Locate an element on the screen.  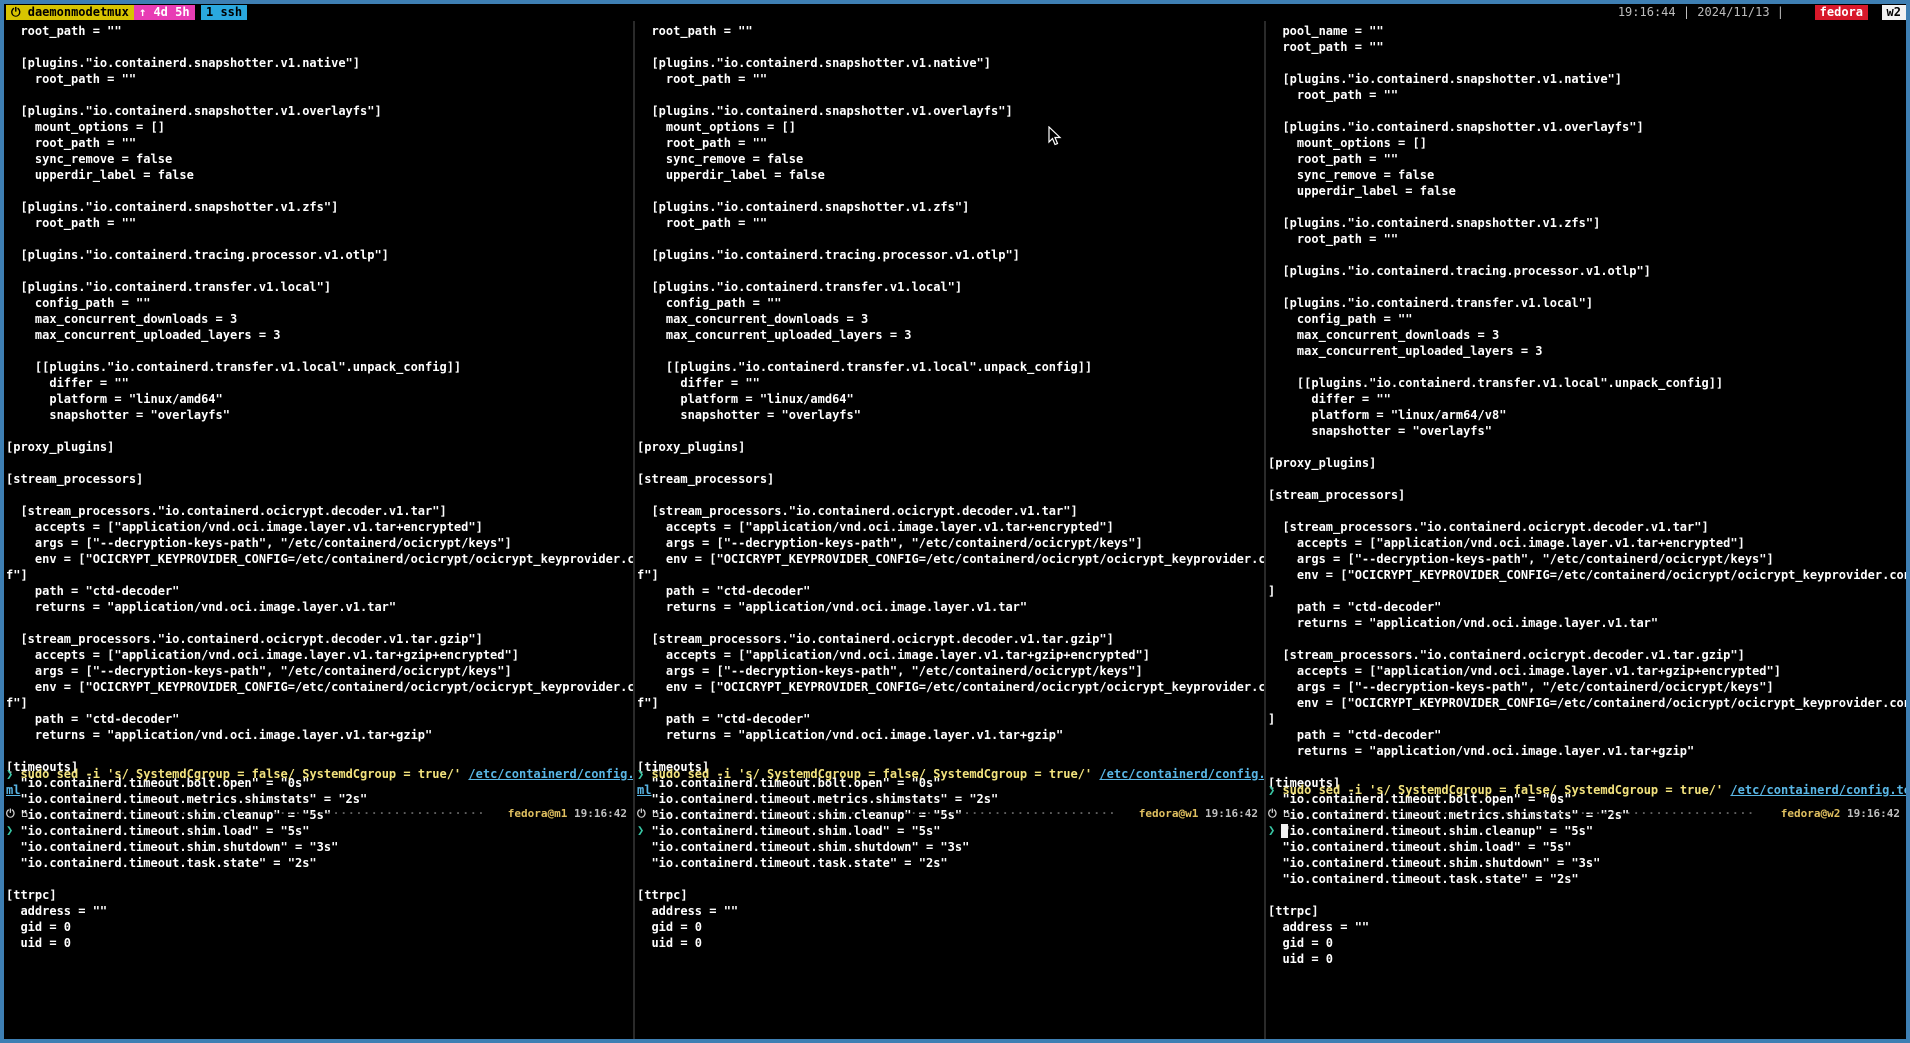
command-path-link: /etc/containerd/config.toml is located at coordinates (1818, 790).